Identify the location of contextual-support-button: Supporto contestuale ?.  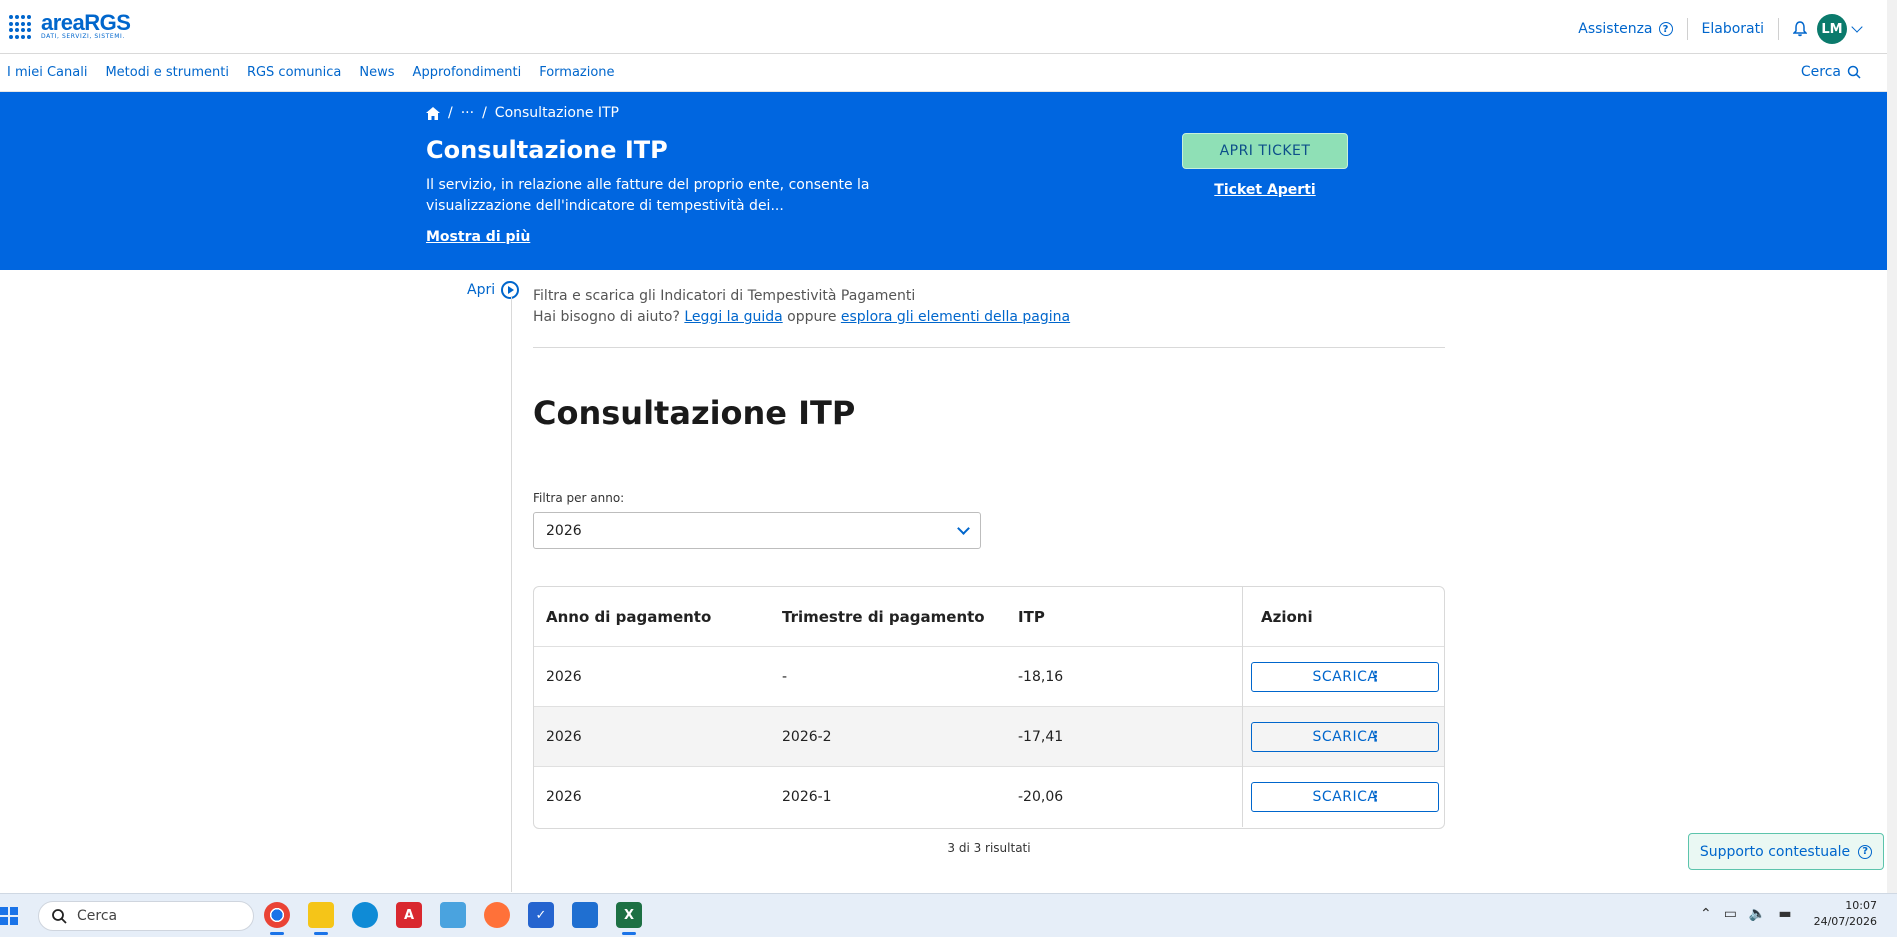
(1786, 851).